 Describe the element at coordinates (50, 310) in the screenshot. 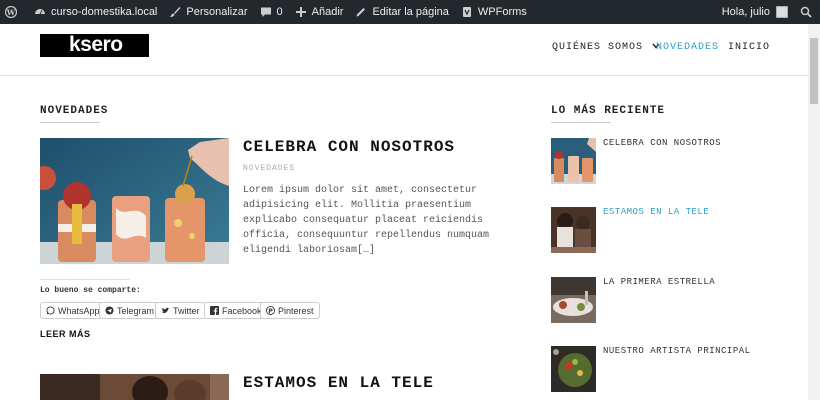

I see `whatsapp-icon` at that location.